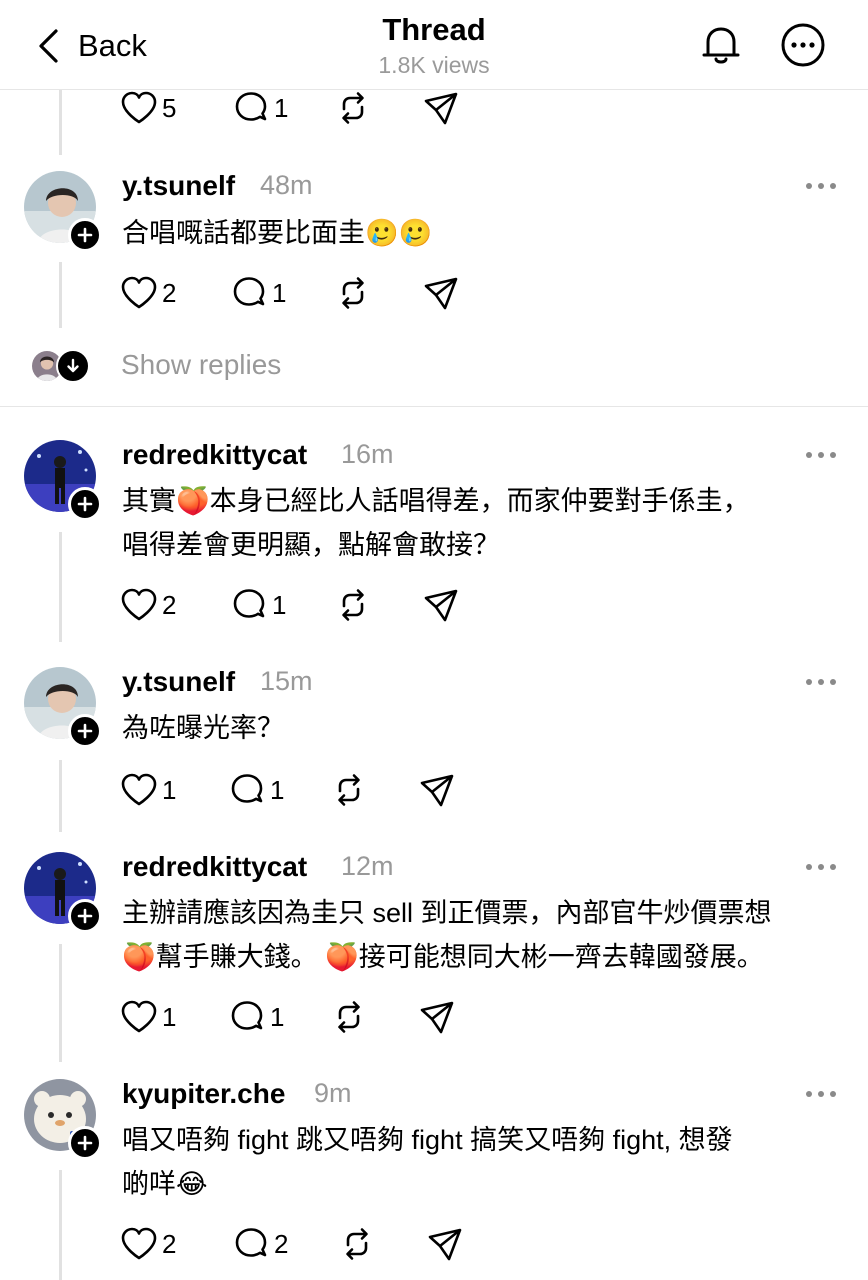 The image size is (868, 1280). I want to click on post-text-line: 唱得差會更明顯，點解會敢接？, so click(311, 545).